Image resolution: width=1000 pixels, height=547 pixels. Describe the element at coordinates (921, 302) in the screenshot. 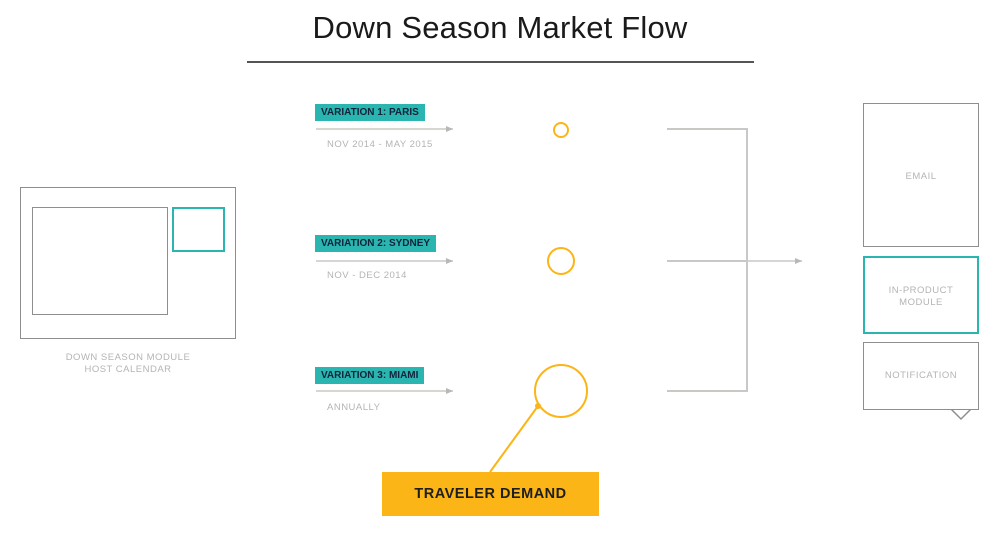

I see `in-product-label-line2: MODULE` at that location.